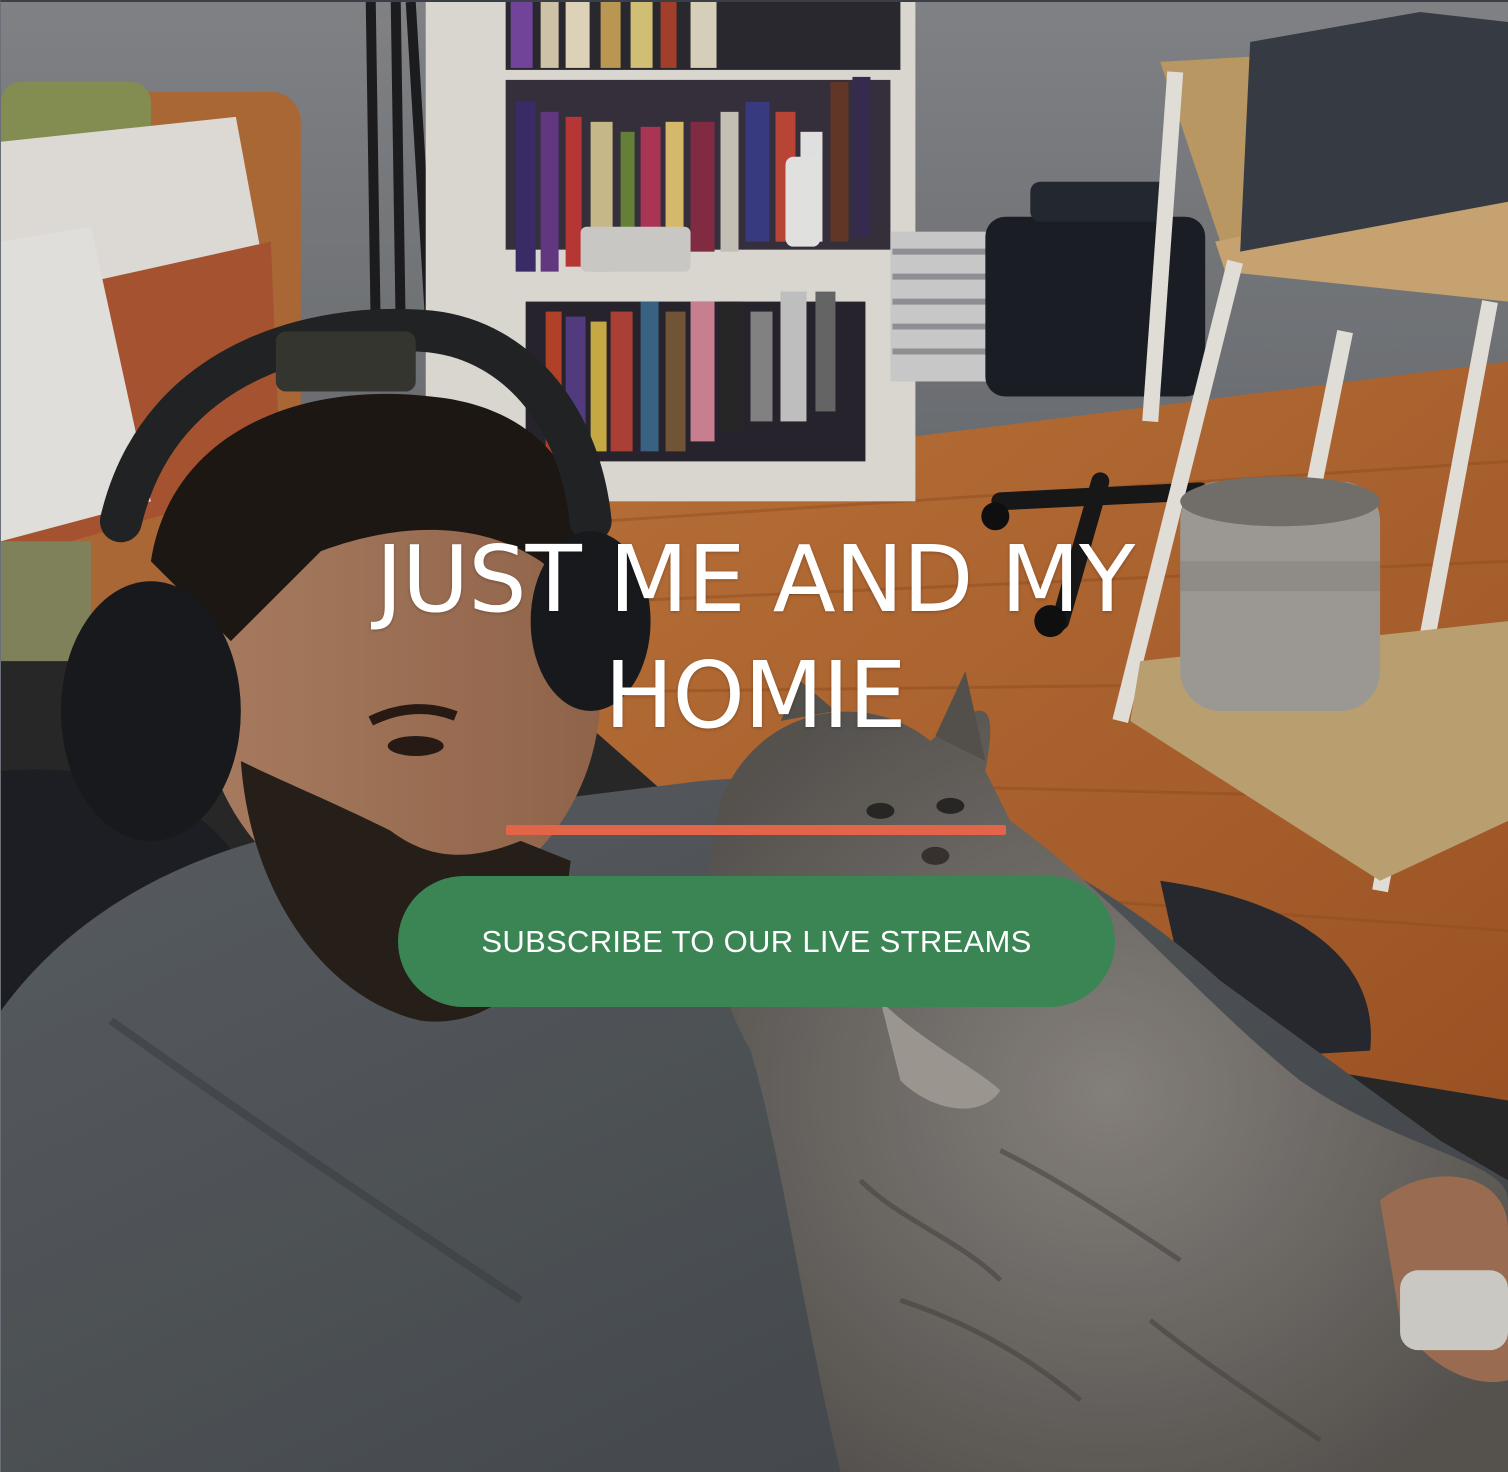 This screenshot has height=1472, width=1508. I want to click on subscribe-live-streams-button: SUBSCRIBE TO OUR LIVE STREAMS, so click(756, 941).